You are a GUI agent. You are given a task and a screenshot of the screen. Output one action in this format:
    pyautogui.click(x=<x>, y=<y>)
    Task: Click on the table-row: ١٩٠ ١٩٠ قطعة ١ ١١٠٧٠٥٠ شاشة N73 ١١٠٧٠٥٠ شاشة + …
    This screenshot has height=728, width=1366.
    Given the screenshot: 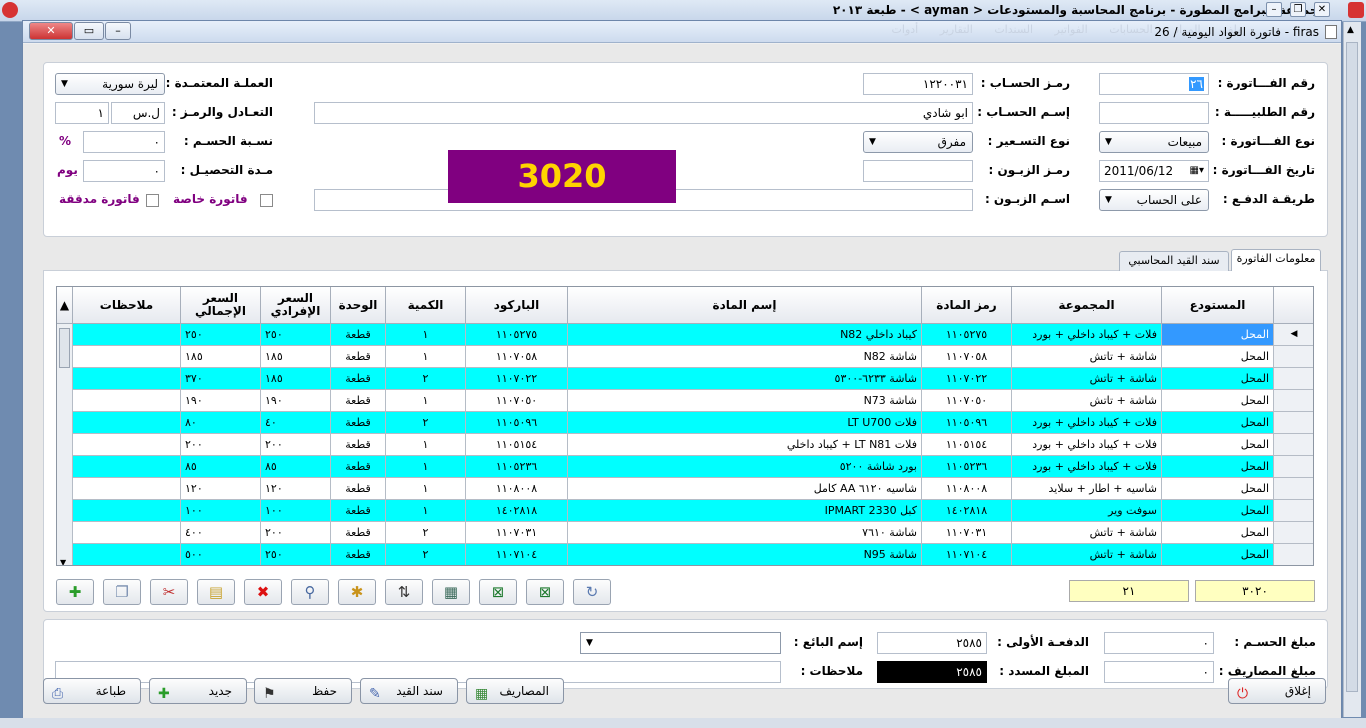 What is the action you would take?
    pyautogui.click(x=685, y=401)
    